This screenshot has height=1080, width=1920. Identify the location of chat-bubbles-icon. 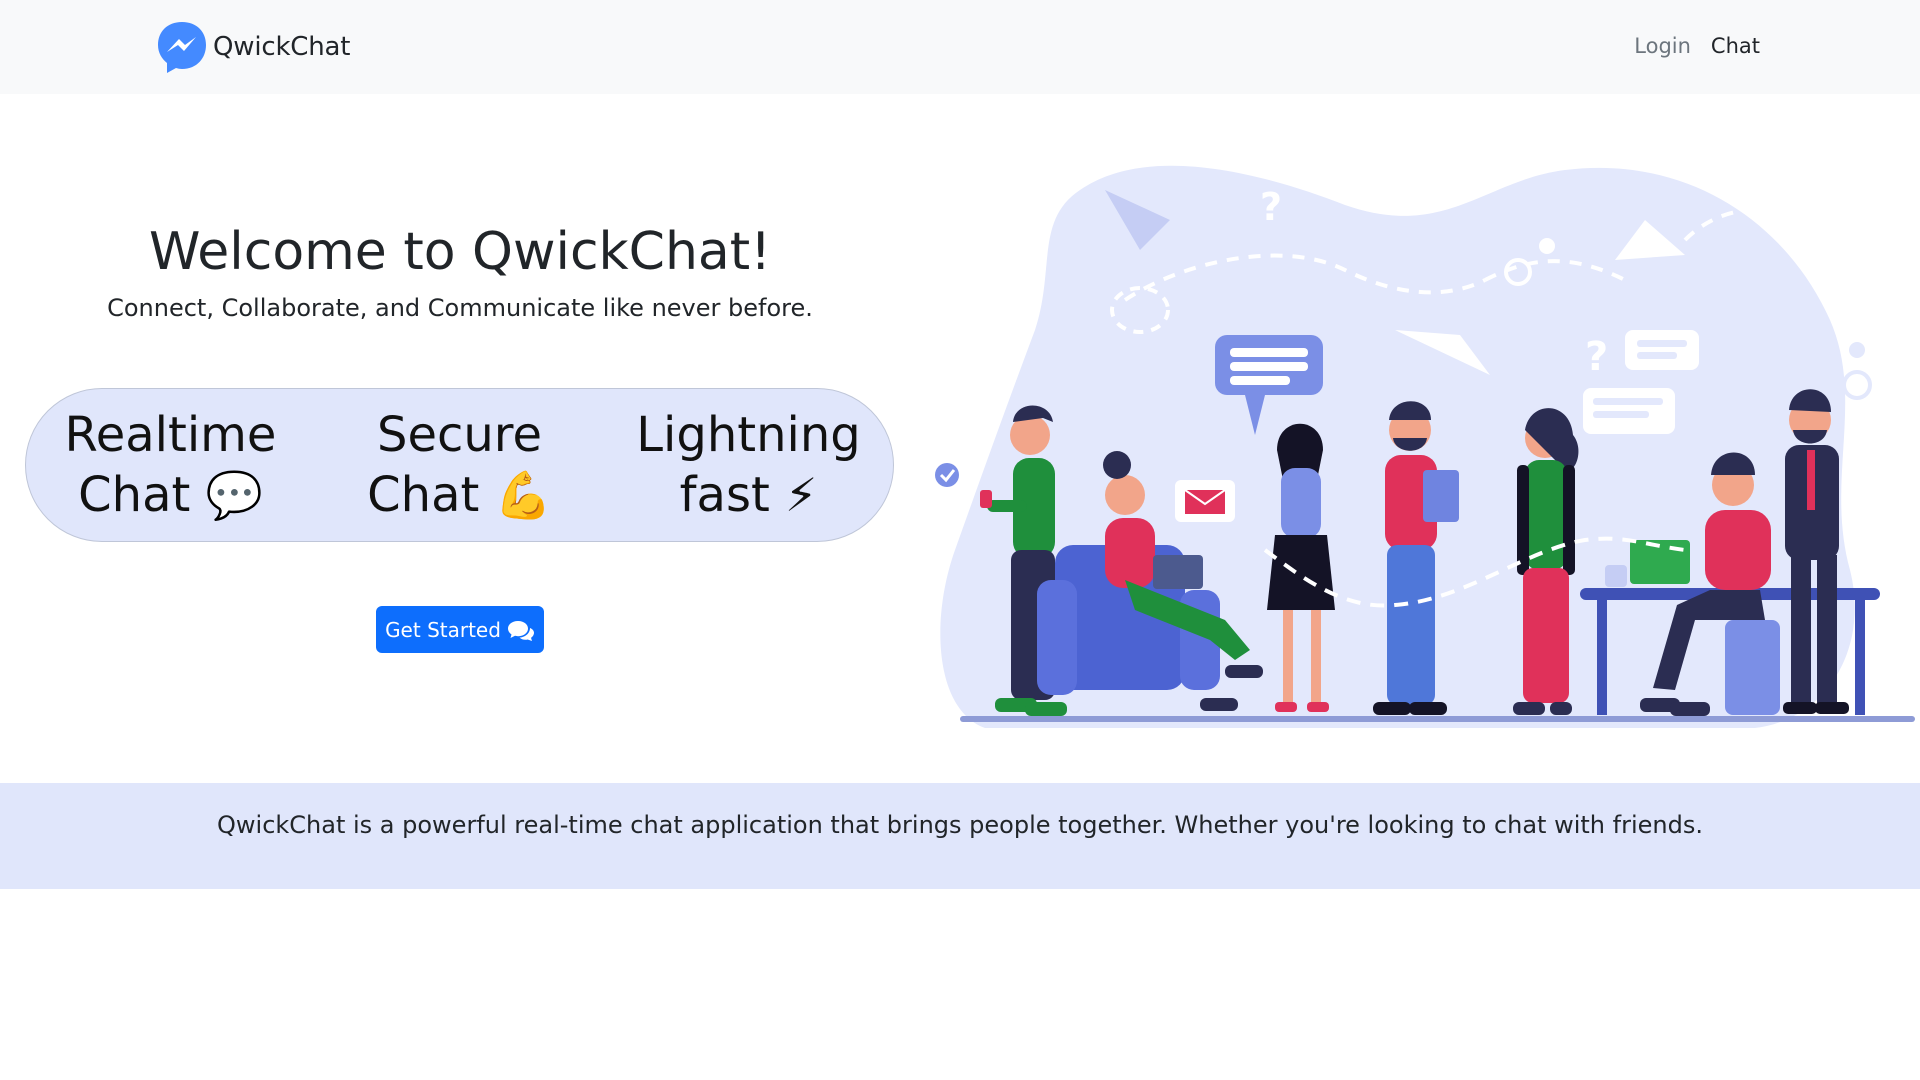
(520, 630).